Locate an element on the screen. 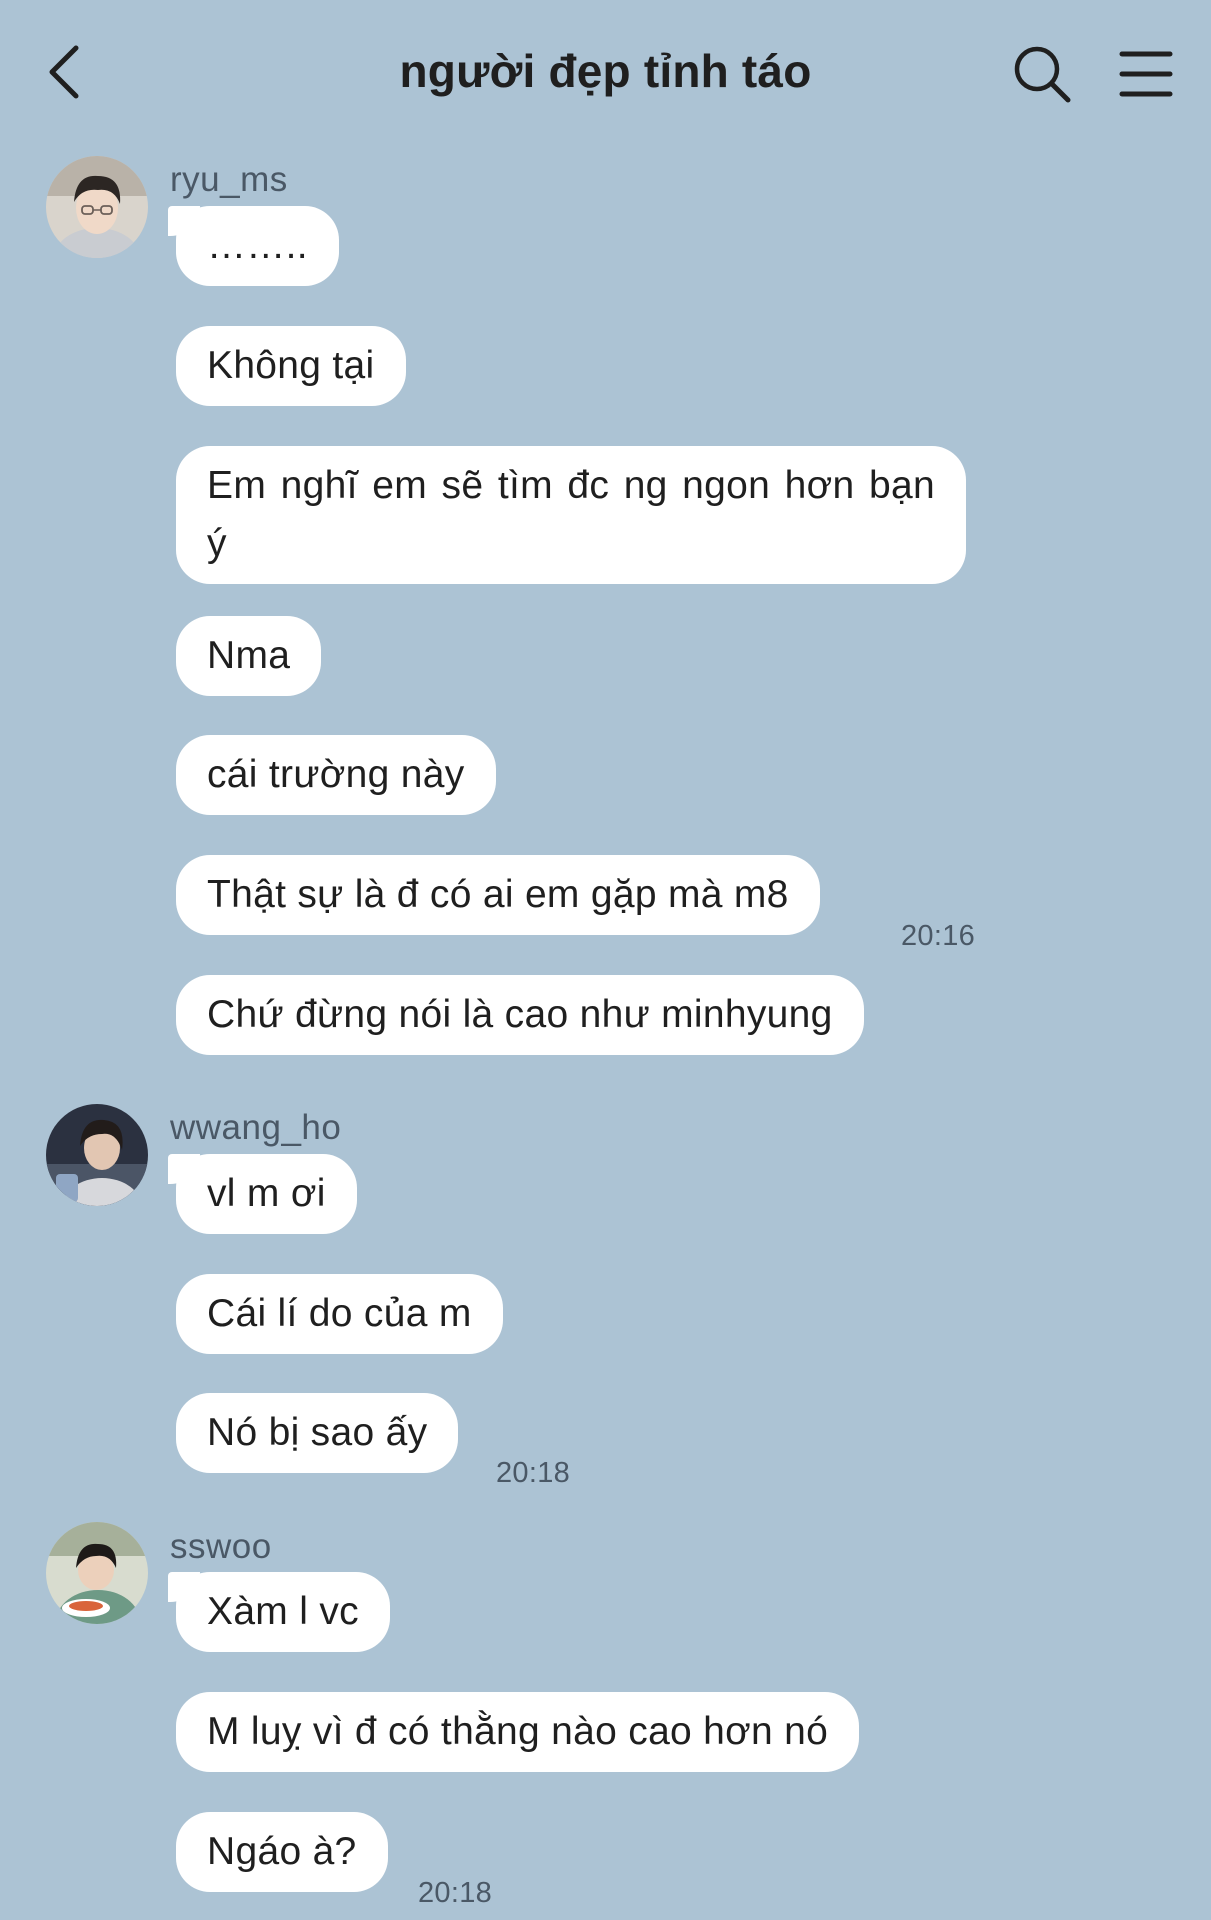 The height and width of the screenshot is (1920, 1211). chat-header: người đẹp tỉnh táo is located at coordinates (605, 70).